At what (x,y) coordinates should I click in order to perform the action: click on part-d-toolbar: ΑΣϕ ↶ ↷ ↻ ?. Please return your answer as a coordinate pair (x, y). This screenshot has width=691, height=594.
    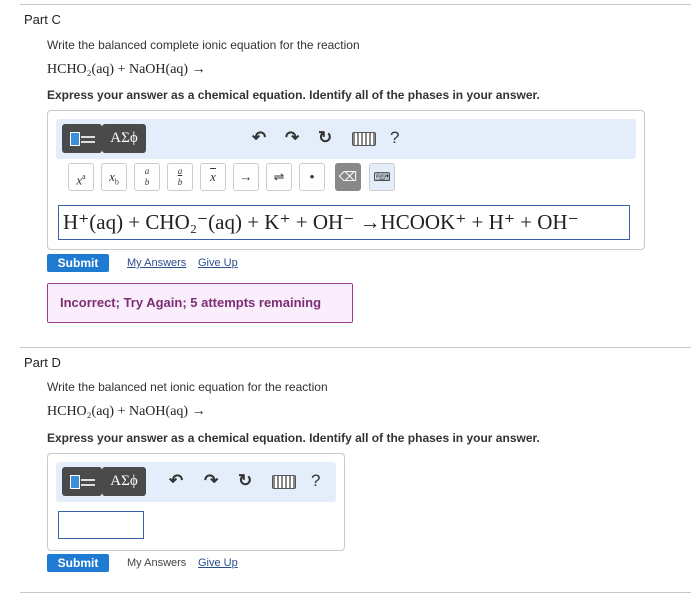
    Looking at the image, I should click on (196, 482).